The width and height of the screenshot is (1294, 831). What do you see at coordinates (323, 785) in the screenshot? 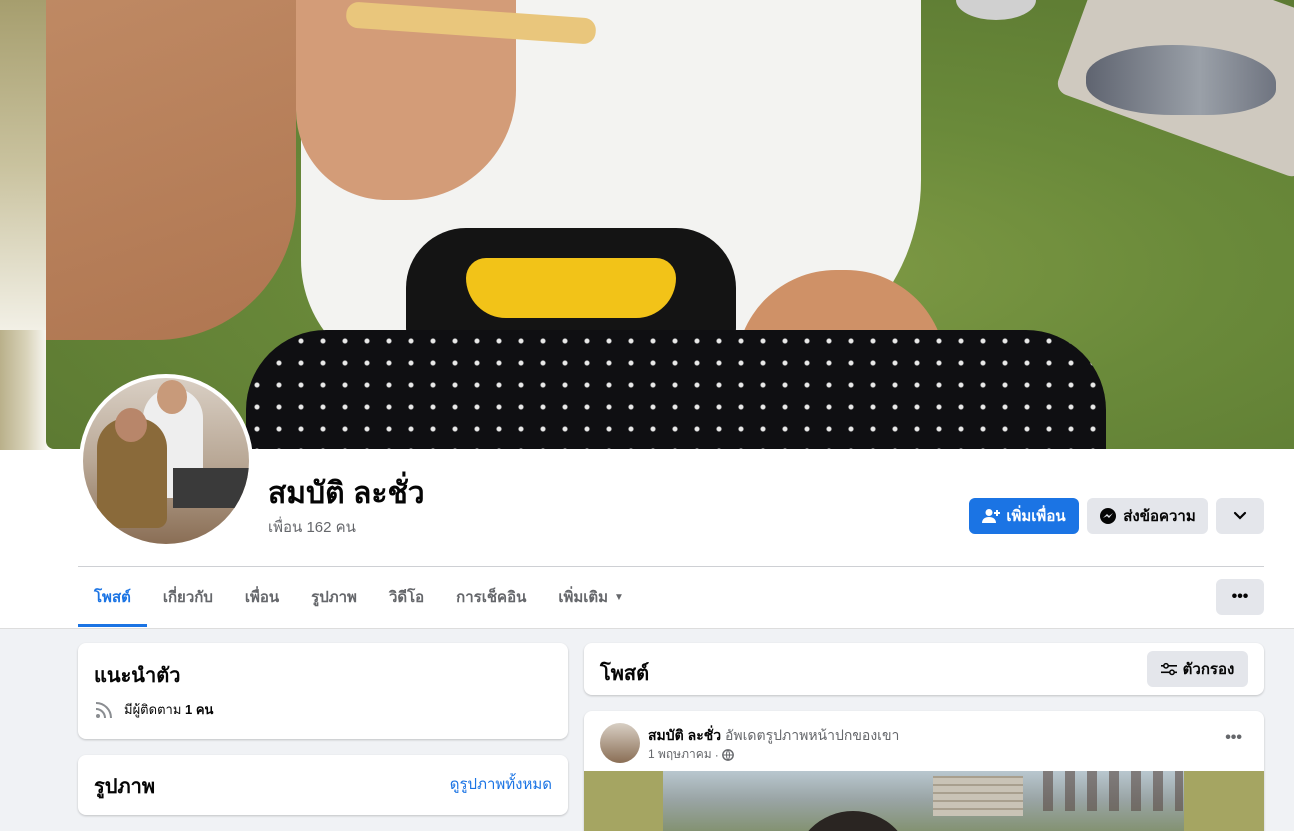
I see `photos-card: รูปภาพ ดูรูปภาพทั้งหมด` at bounding box center [323, 785].